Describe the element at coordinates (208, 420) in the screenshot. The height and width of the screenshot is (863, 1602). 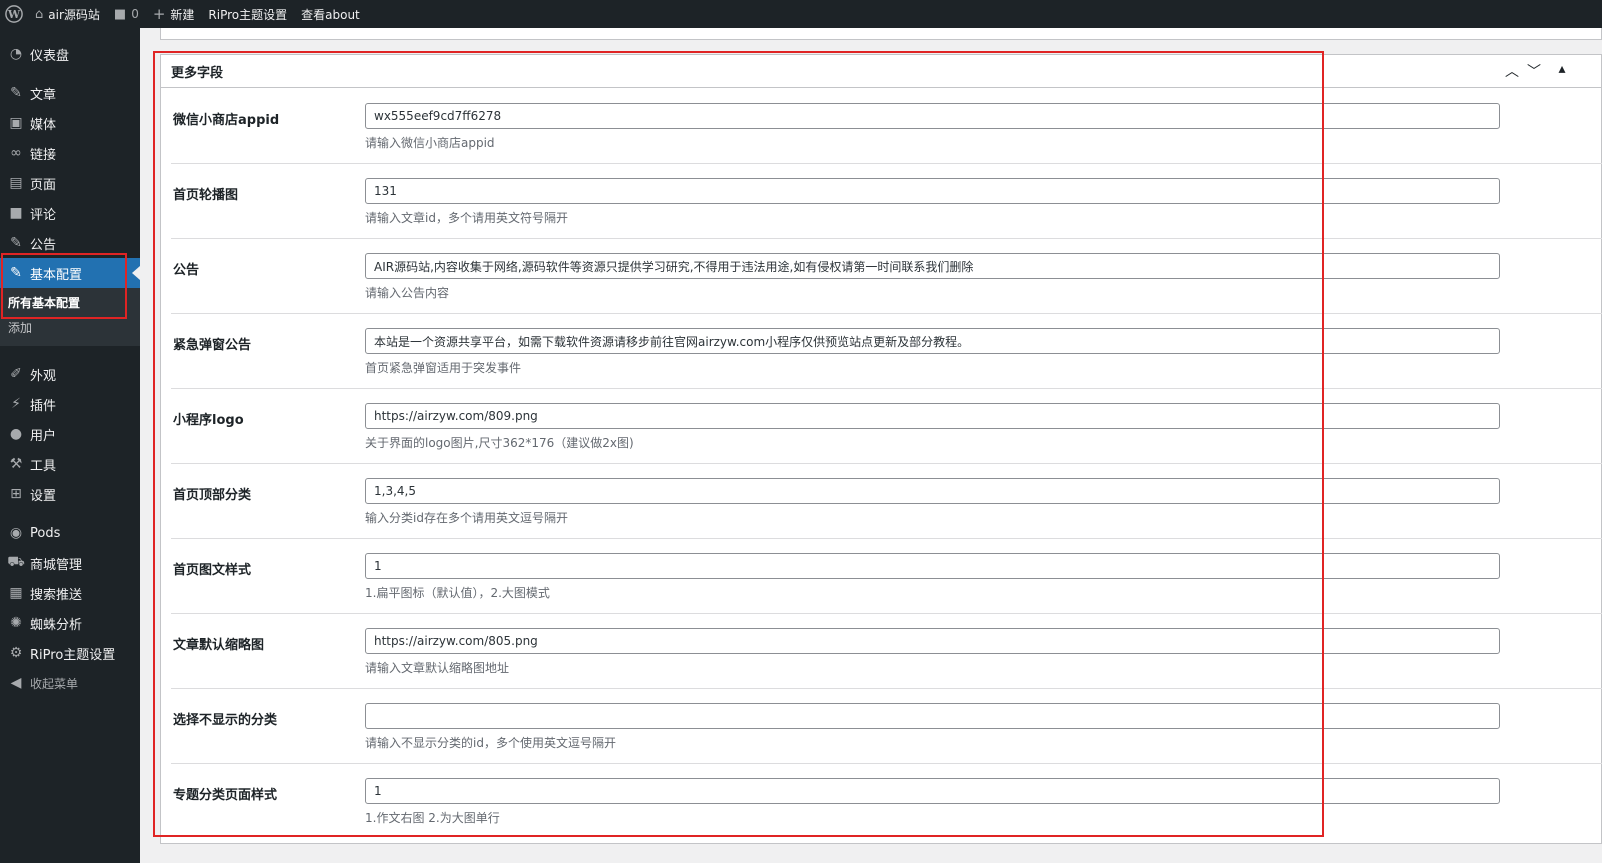
I see `field-label: 小程序logo` at that location.